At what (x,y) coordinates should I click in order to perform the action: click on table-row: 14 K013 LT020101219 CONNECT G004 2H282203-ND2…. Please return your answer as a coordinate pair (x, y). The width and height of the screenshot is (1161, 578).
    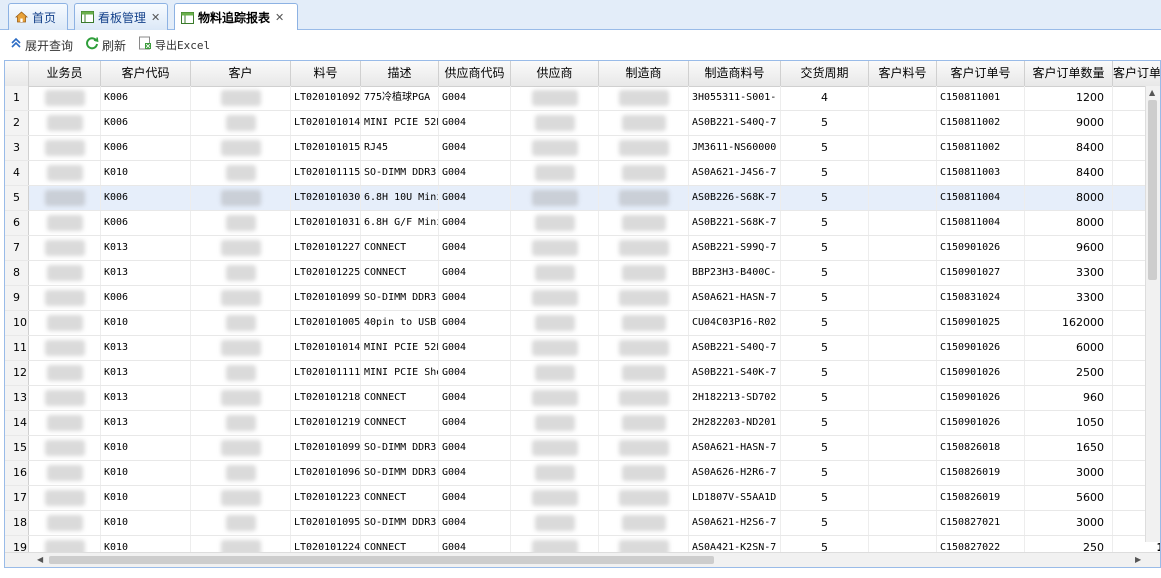
    Looking at the image, I should click on (582, 423).